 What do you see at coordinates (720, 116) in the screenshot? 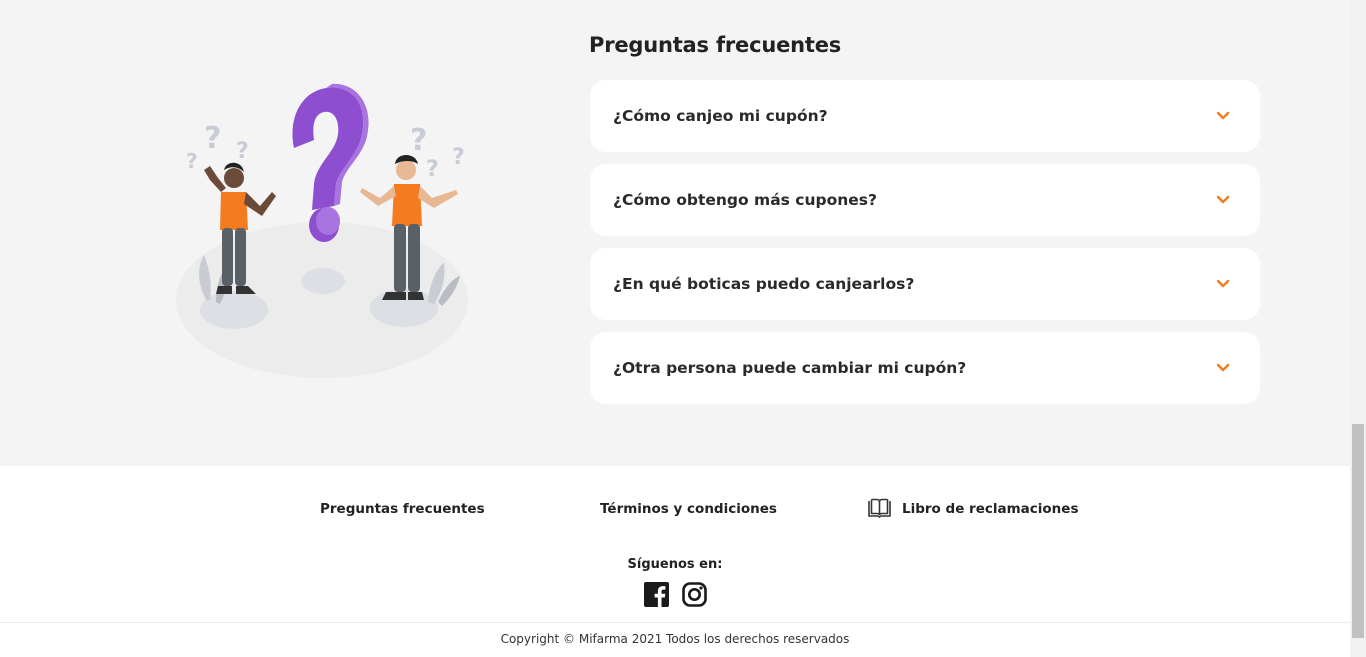
I see `faq-question: ¿Cómo canjeo mi cupón?` at bounding box center [720, 116].